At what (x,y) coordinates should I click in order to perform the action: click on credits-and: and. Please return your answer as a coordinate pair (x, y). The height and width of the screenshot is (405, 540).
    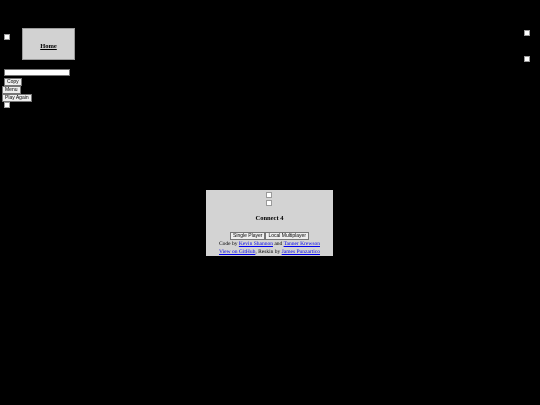
    Looking at the image, I should click on (278, 244).